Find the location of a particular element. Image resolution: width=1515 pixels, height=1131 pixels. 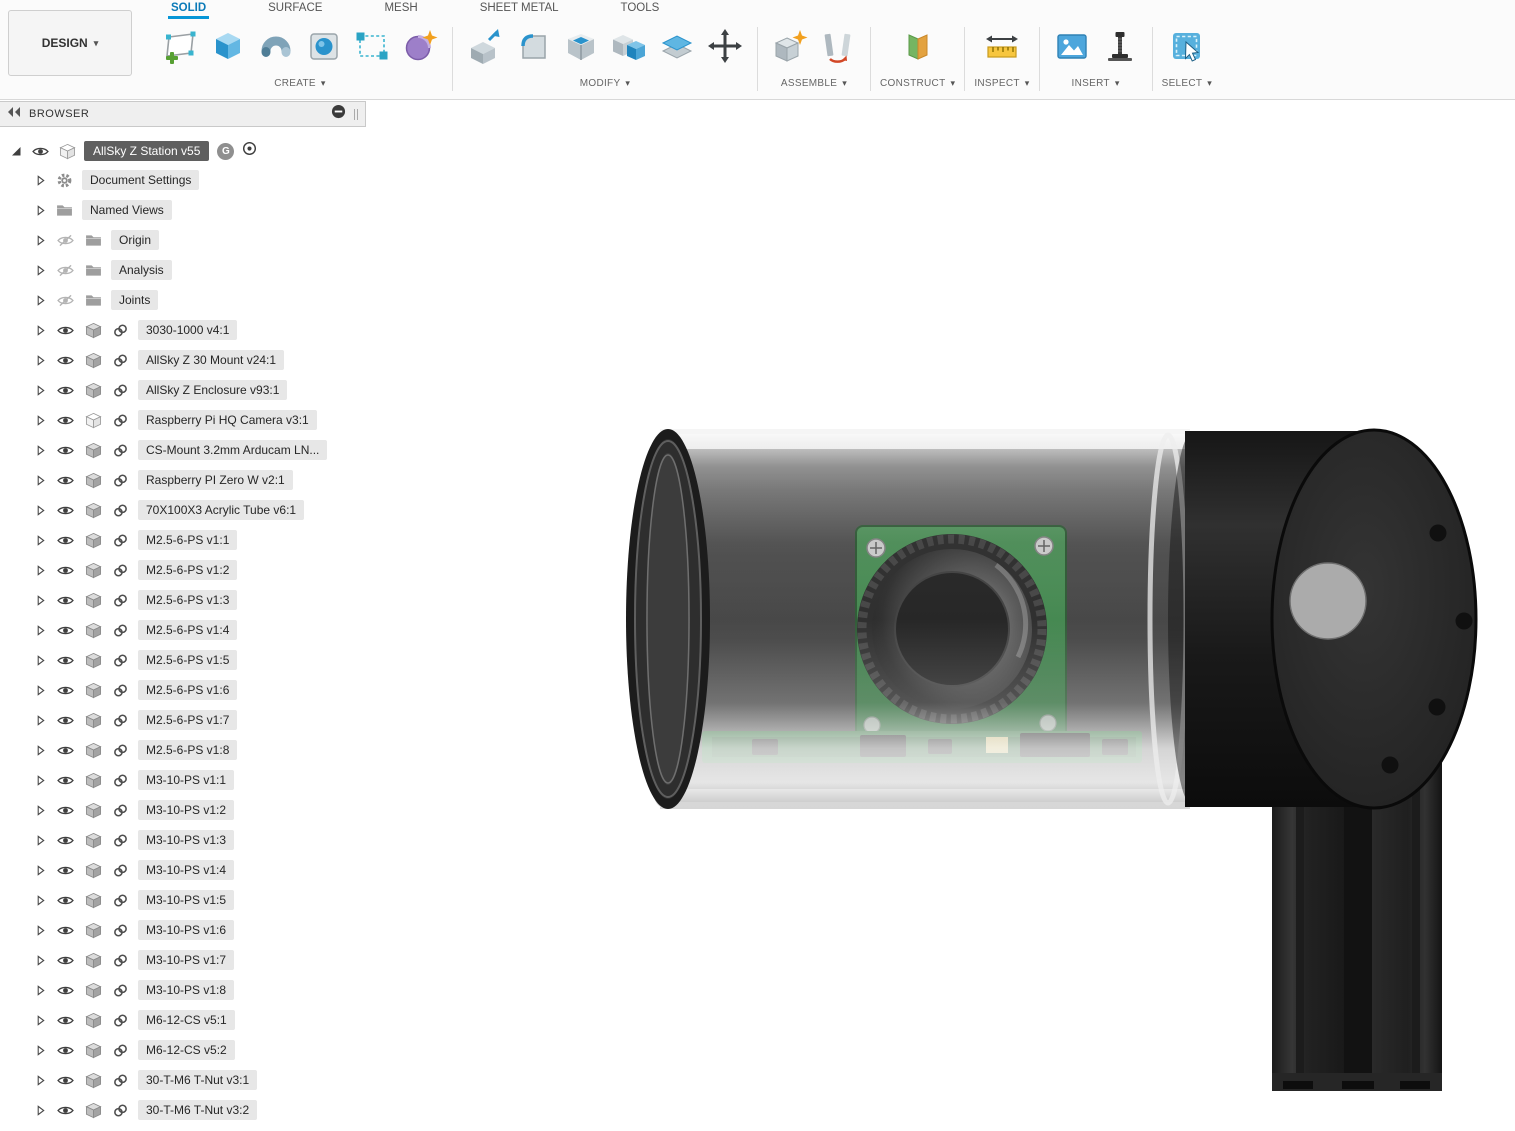

create-form-button is located at coordinates (420, 48).